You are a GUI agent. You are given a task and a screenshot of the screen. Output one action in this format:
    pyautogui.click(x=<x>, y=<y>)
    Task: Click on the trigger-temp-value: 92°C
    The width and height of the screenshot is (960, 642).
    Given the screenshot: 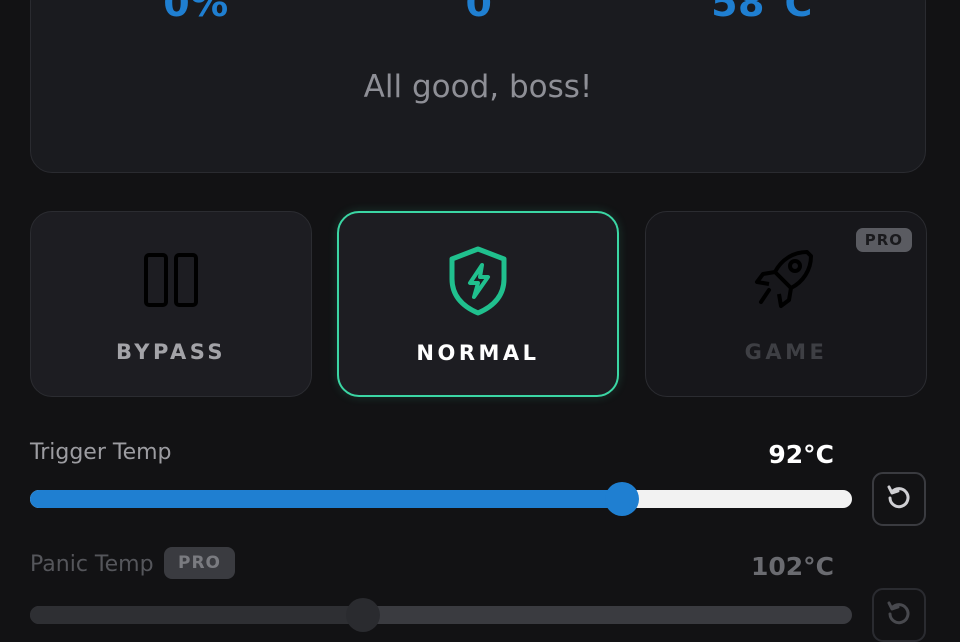 What is the action you would take?
    pyautogui.click(x=801, y=454)
    